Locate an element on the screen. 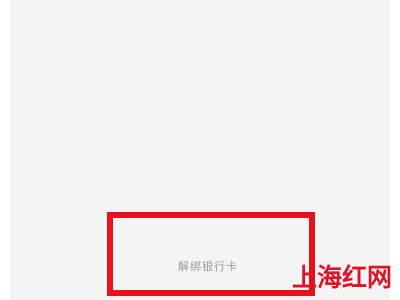  unbind-bank-card-label: 解绑银行卡 is located at coordinates (208, 266).